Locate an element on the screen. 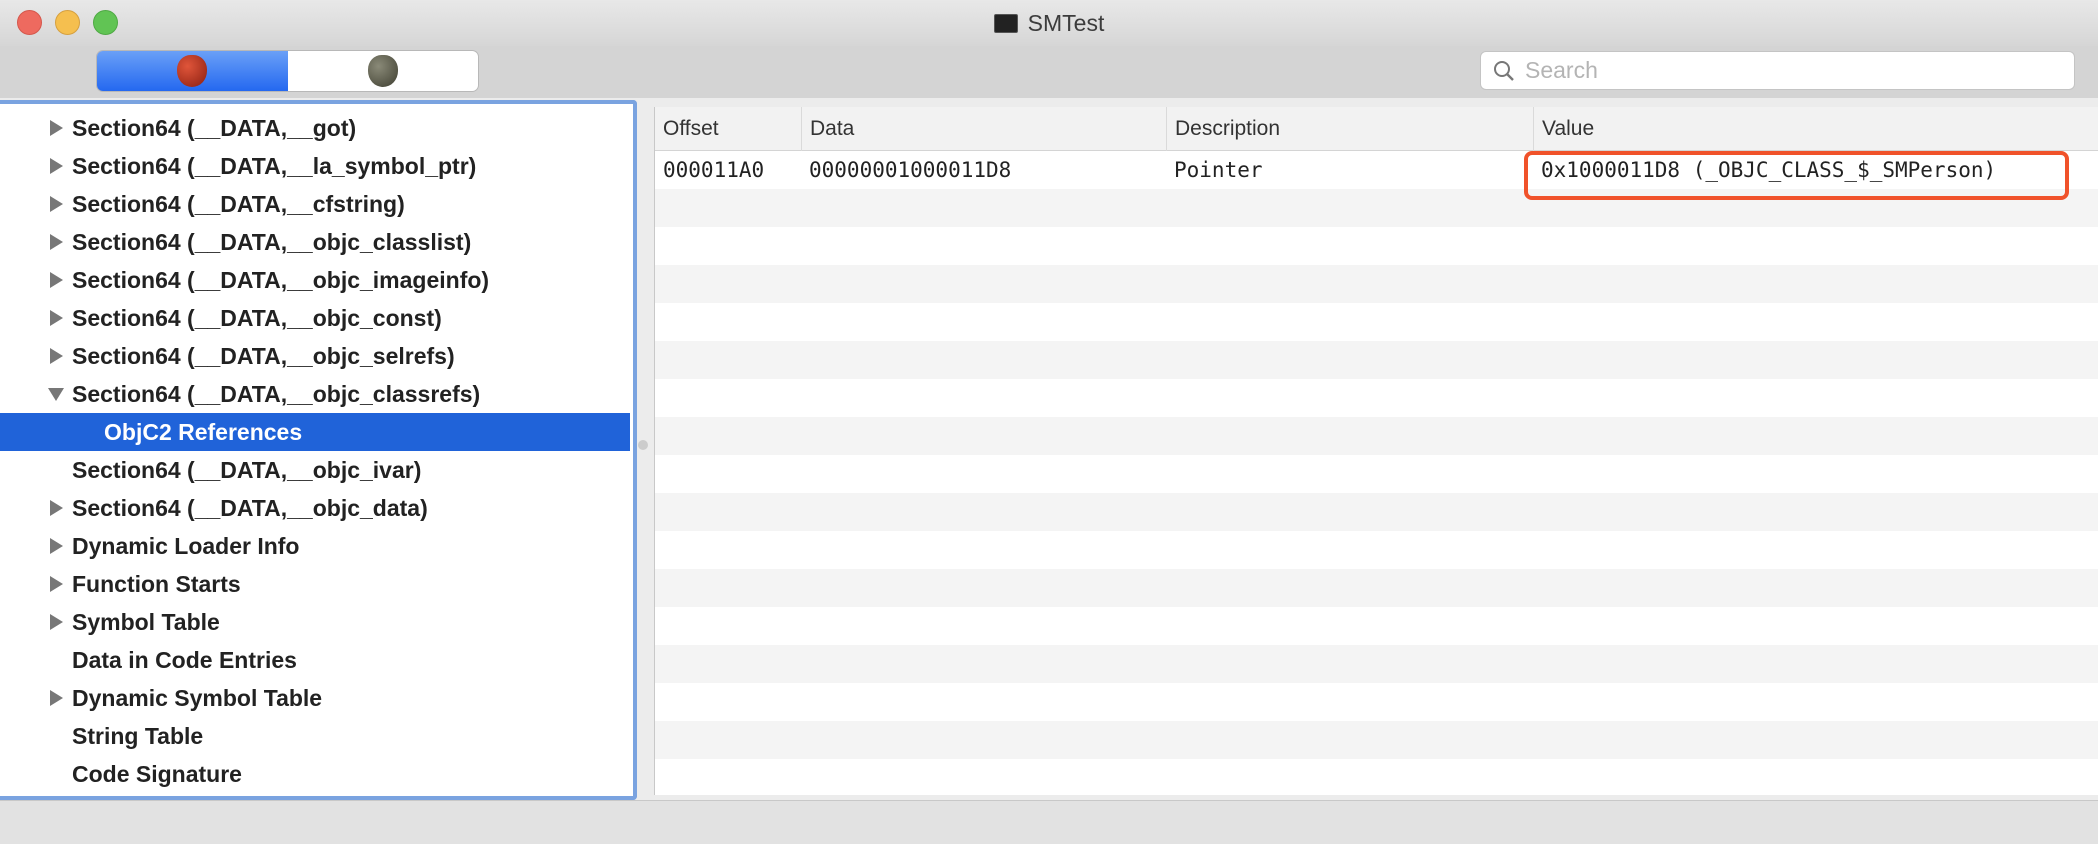 The image size is (2098, 844). disclosure-expanded-icon is located at coordinates (56, 394).